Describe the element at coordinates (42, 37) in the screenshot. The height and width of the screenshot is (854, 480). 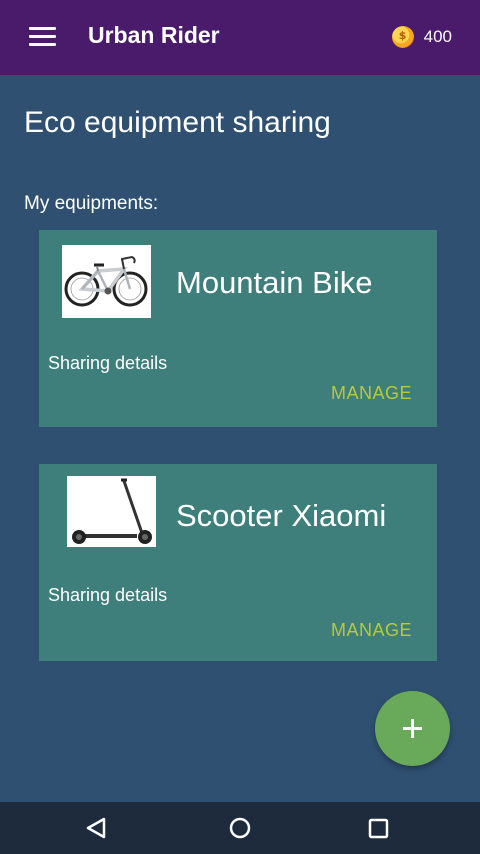
I see `menu-icon` at that location.